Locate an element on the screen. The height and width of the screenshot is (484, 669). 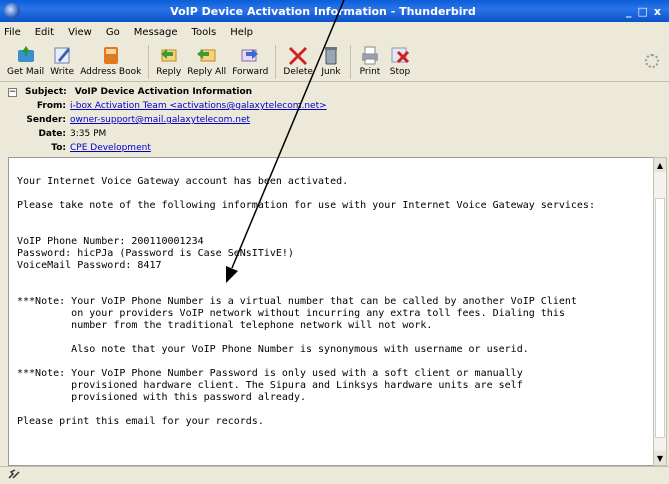
delete-label: Delete is located at coordinates (298, 72).